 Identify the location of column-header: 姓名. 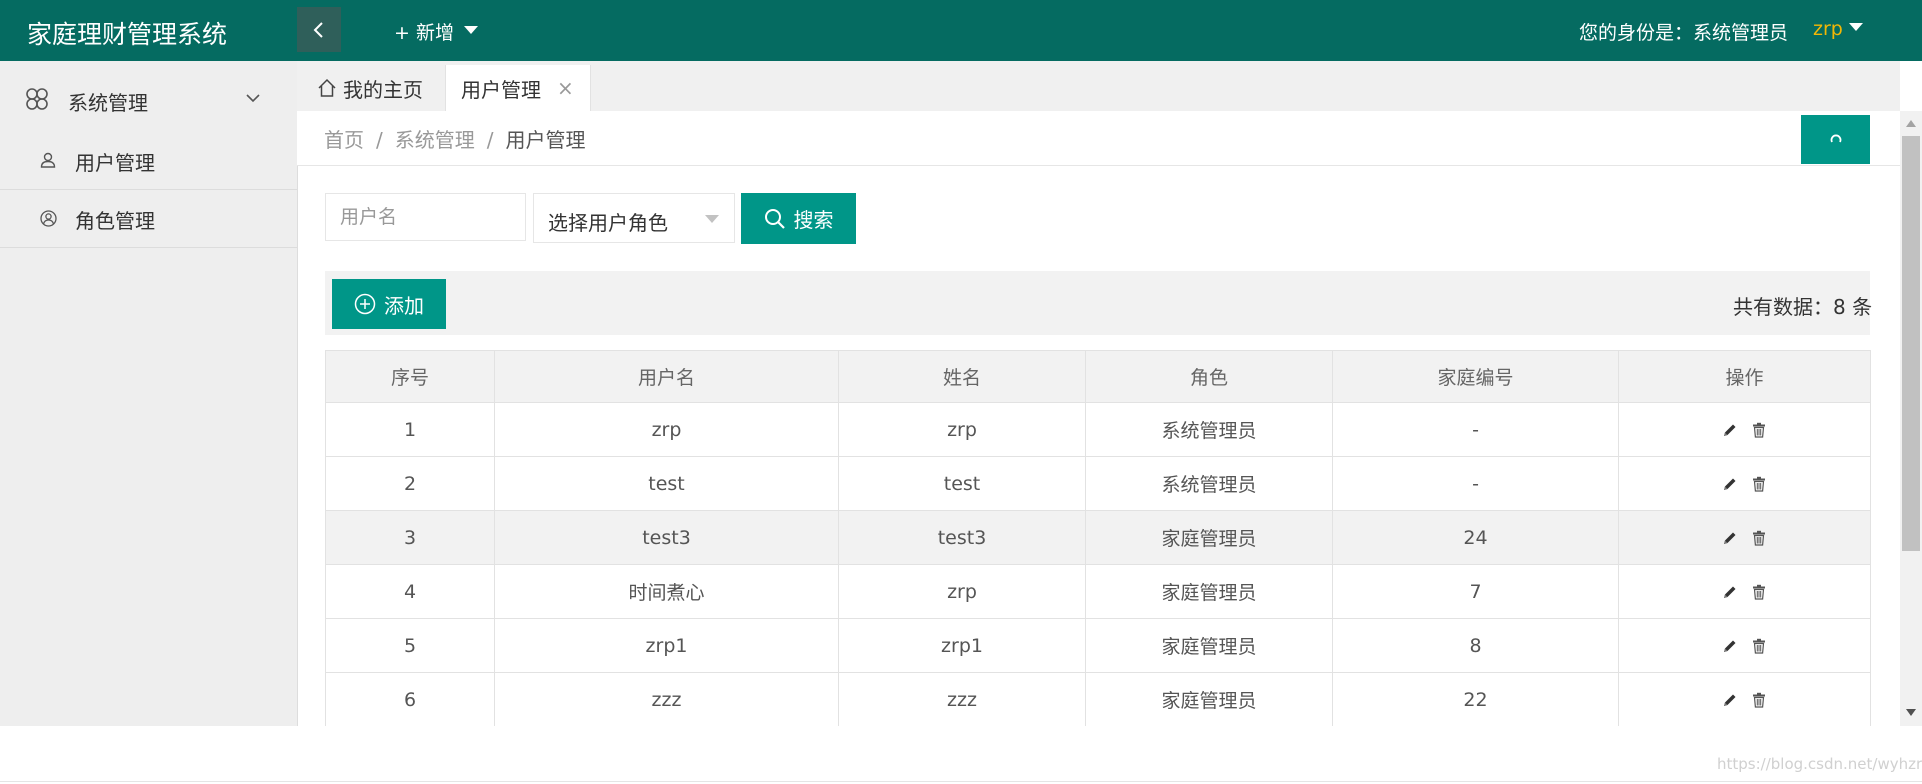
(962, 376).